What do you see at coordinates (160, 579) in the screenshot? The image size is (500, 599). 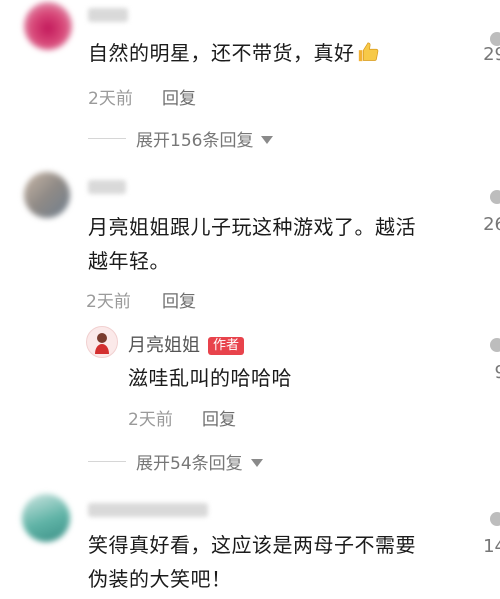 I see `comment-text-line: 伪装的大笑吧！` at bounding box center [160, 579].